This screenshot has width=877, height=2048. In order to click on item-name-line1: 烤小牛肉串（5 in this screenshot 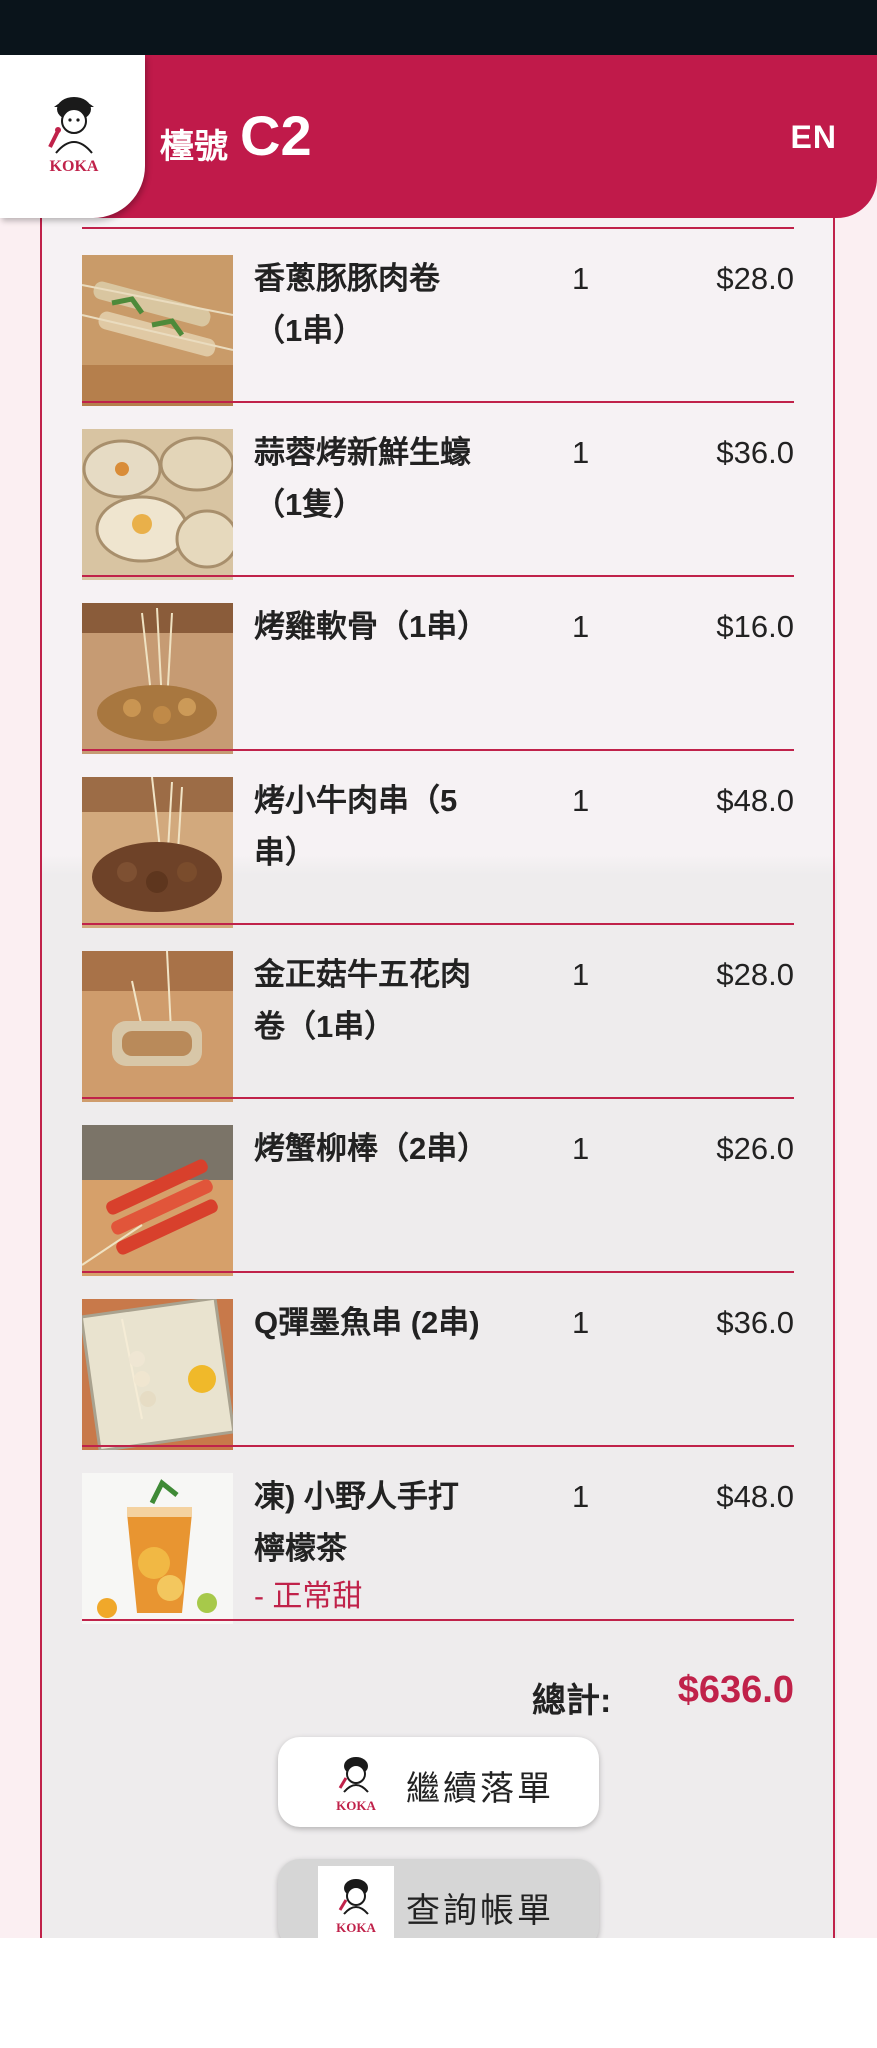, I will do `click(356, 800)`.